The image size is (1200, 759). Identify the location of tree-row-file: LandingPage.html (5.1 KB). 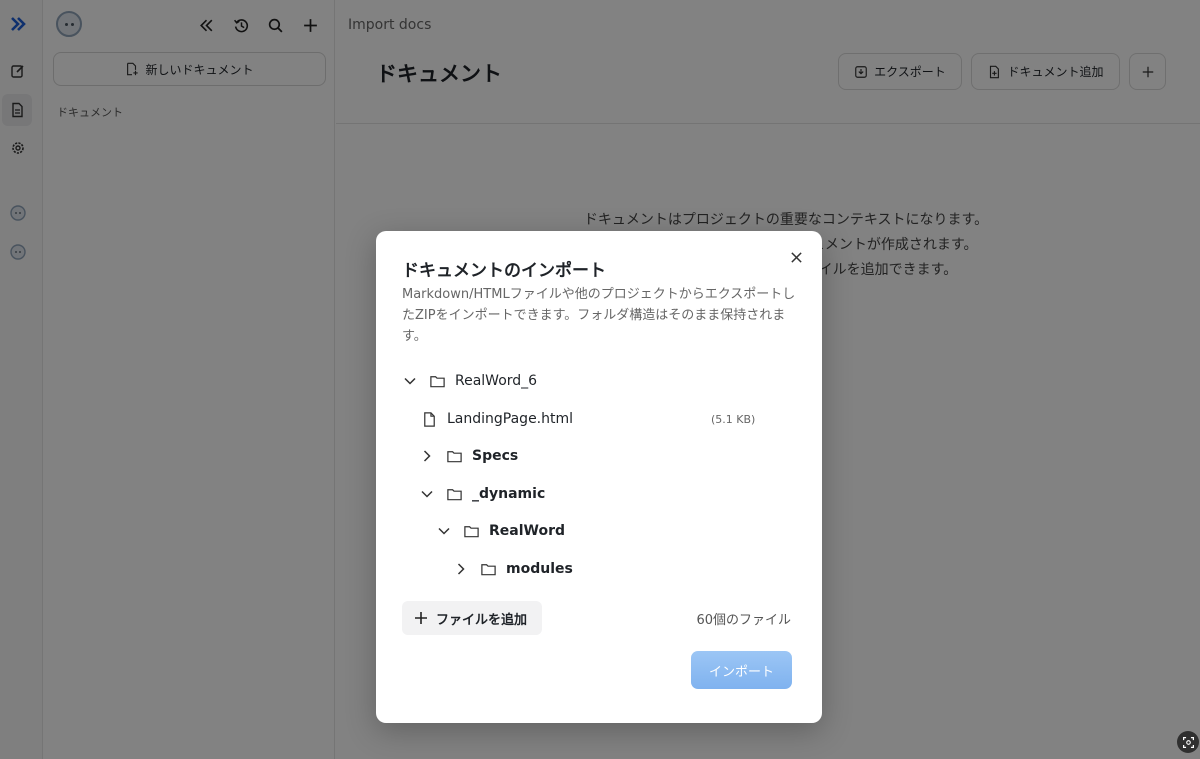
(599, 419).